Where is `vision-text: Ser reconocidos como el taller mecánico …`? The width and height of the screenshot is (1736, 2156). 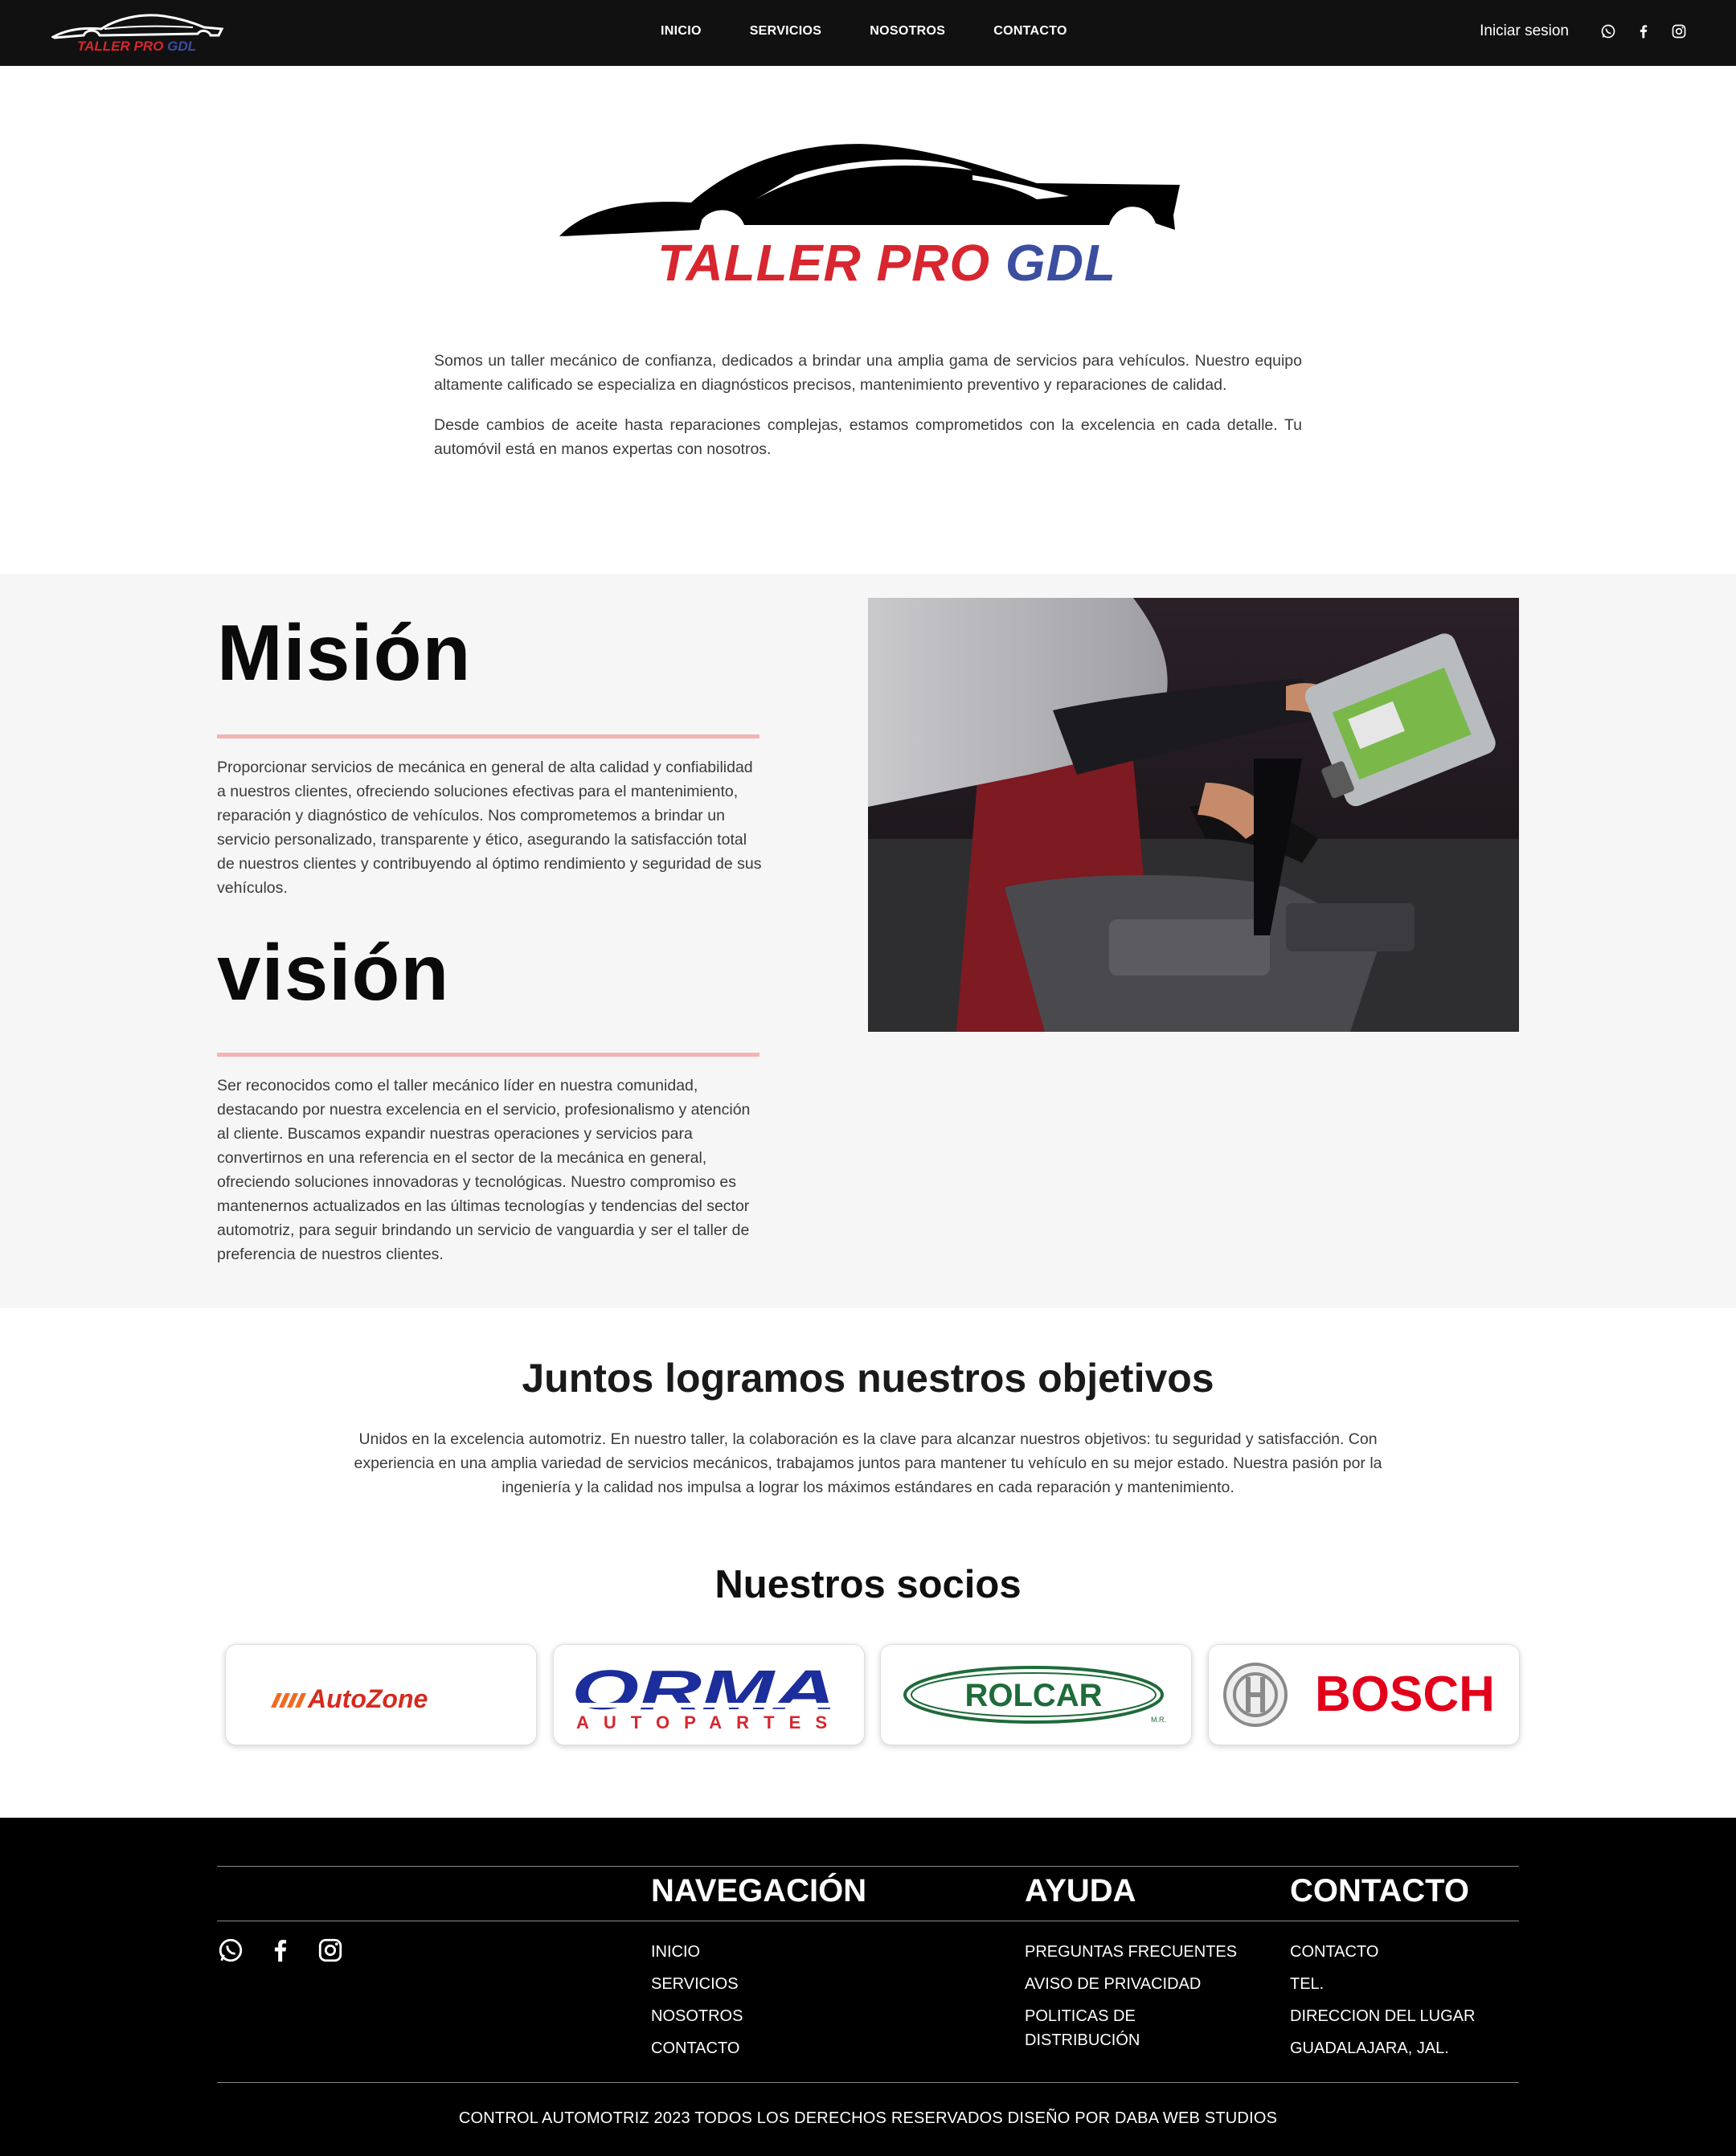 vision-text: Ser reconocidos como el taller mecánico … is located at coordinates (484, 1170).